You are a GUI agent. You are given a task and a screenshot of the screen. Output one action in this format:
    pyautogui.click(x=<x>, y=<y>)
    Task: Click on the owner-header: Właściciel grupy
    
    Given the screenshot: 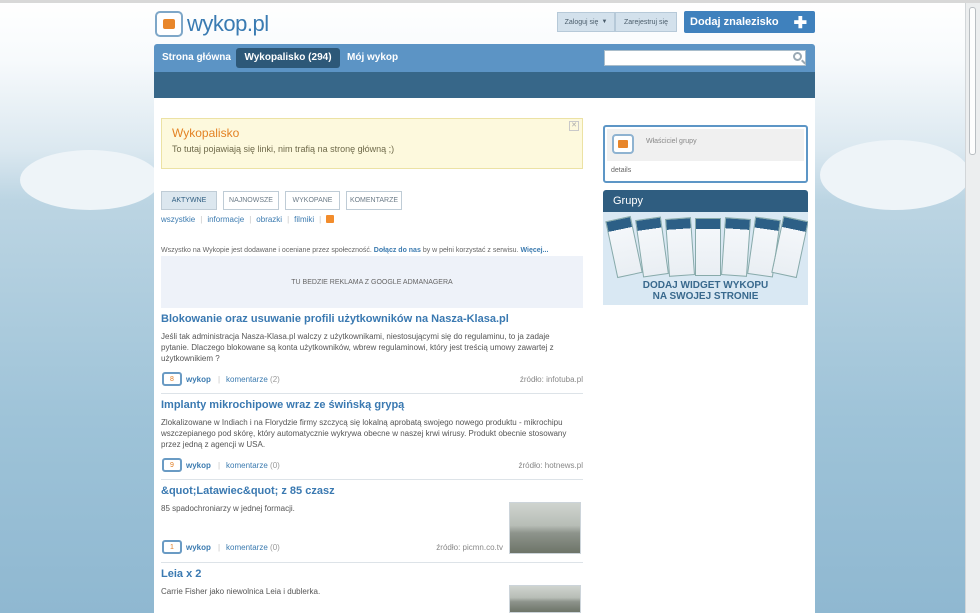 What is the action you would take?
    pyautogui.click(x=705, y=145)
    